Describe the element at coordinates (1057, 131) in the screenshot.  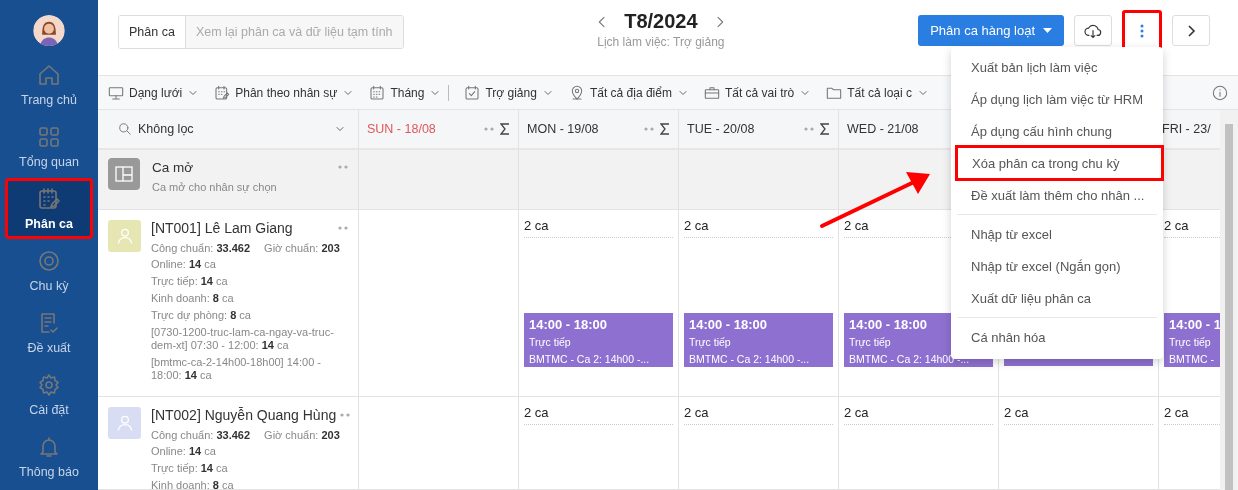
I see `menu-item: Áp dụng cấu hình chung` at that location.